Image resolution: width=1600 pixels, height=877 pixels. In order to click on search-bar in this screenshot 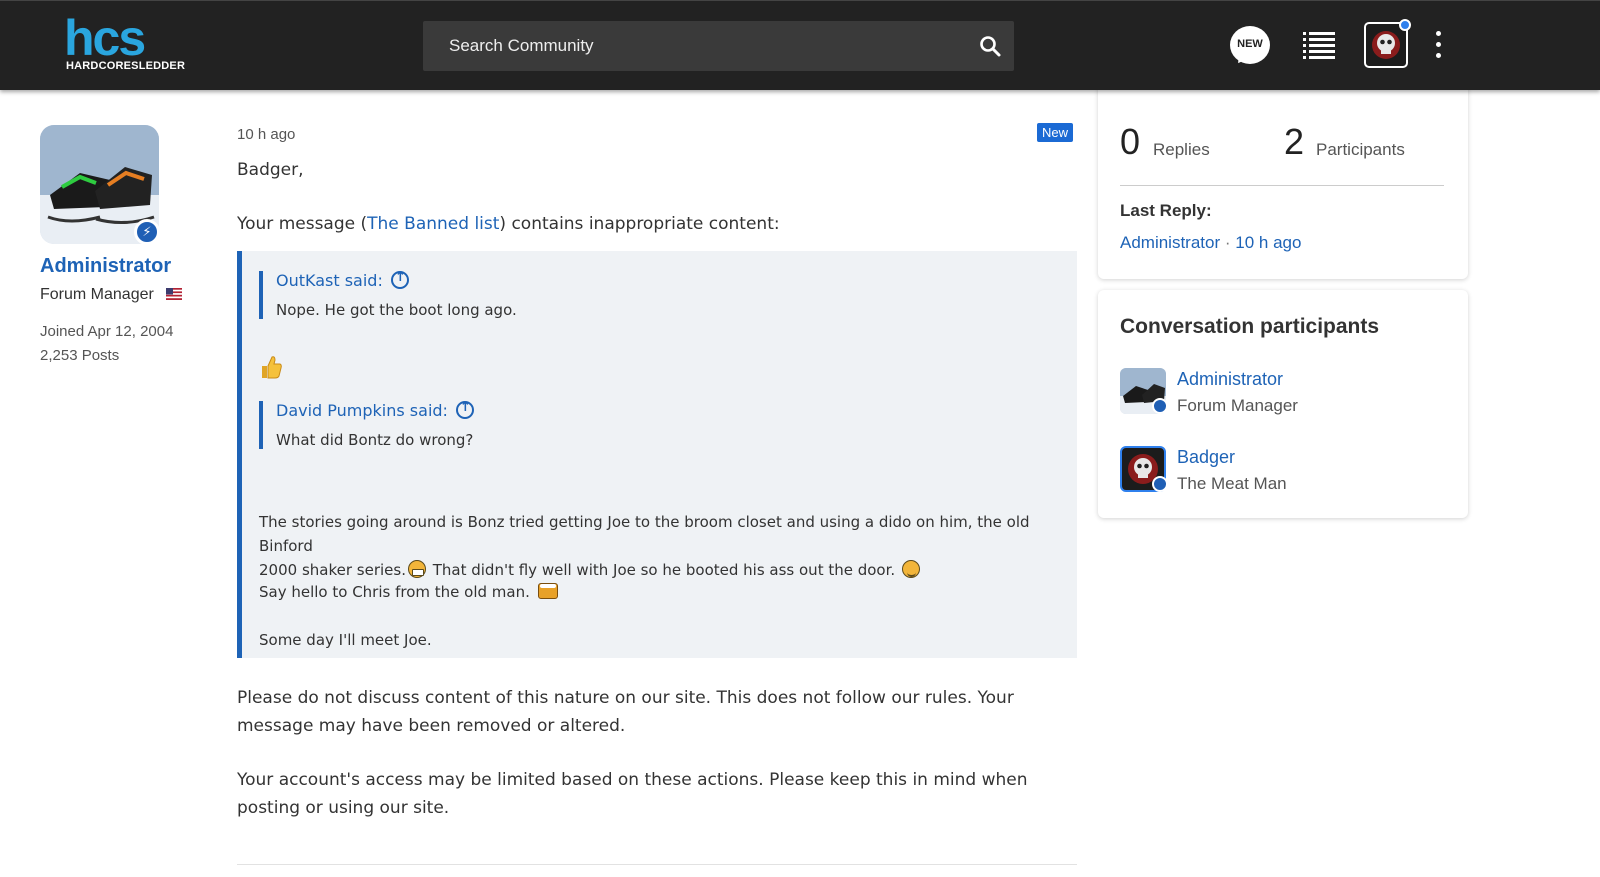, I will do `click(718, 46)`.